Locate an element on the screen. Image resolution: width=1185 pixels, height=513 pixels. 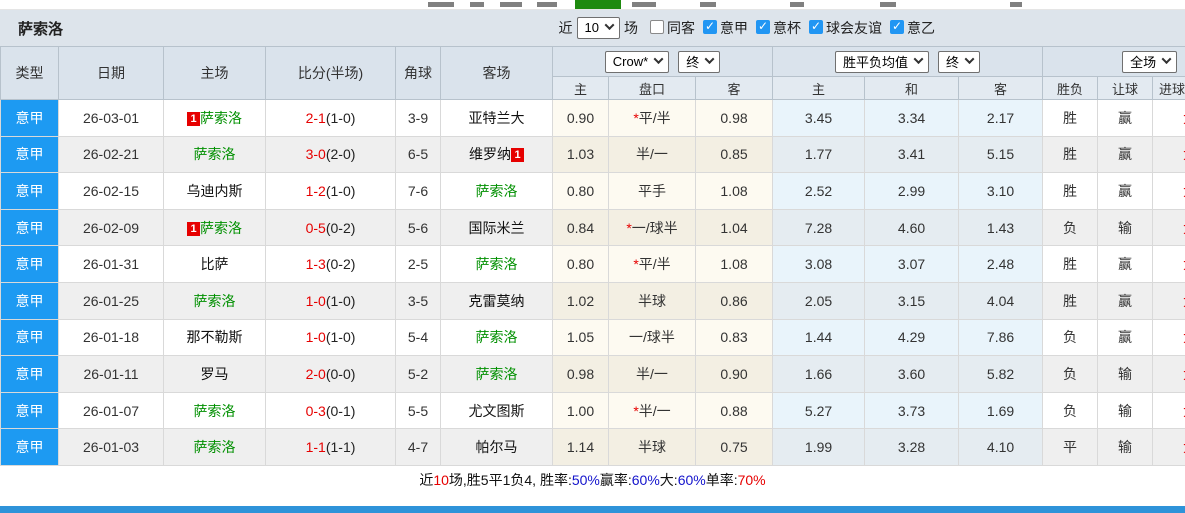
rank-badge: 1 is located at coordinates (193, 118).